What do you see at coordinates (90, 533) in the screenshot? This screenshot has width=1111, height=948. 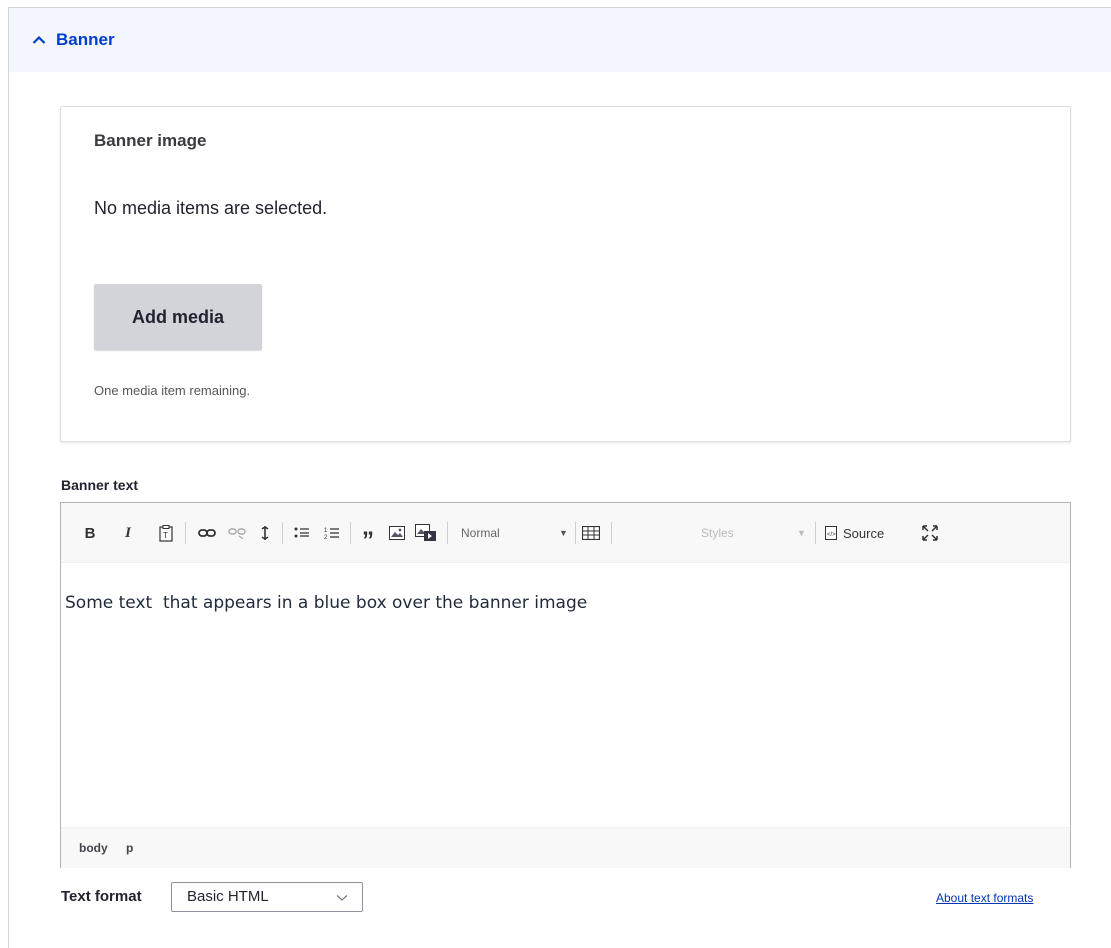 I see `bold-button: B` at bounding box center [90, 533].